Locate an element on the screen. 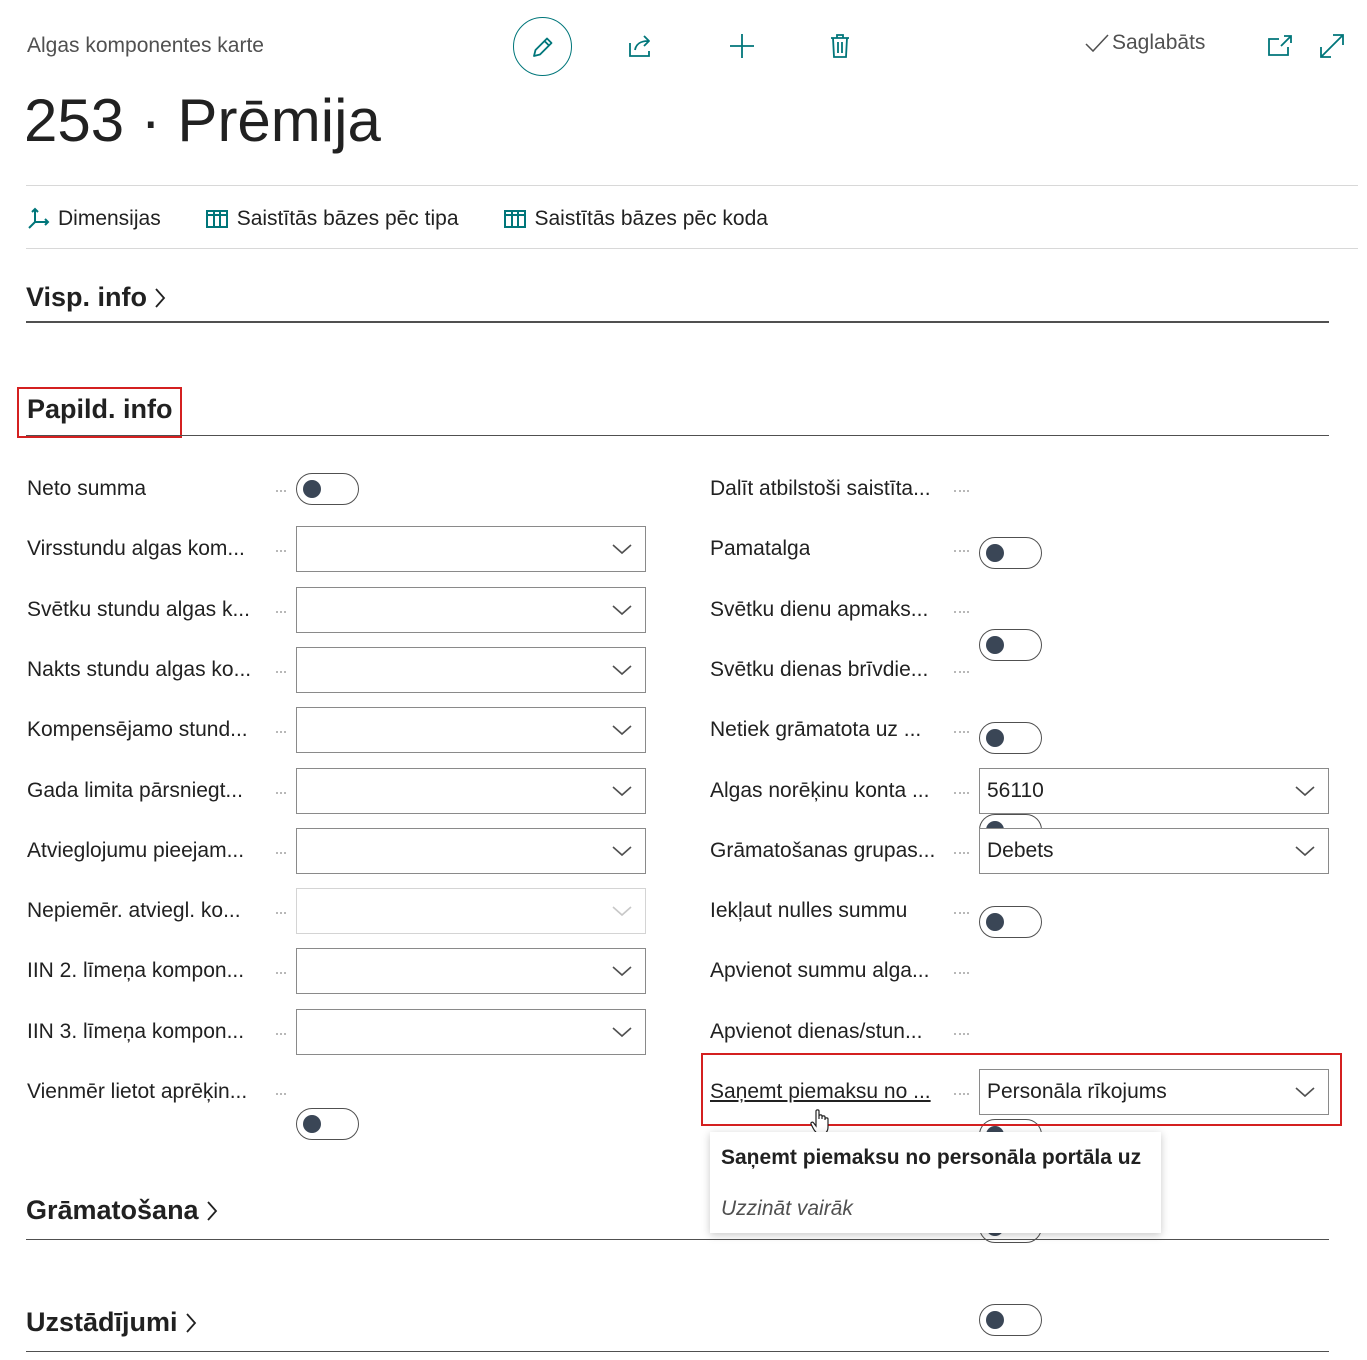 This screenshot has height=1360, width=1367. dimensions-icon is located at coordinates (39, 218).